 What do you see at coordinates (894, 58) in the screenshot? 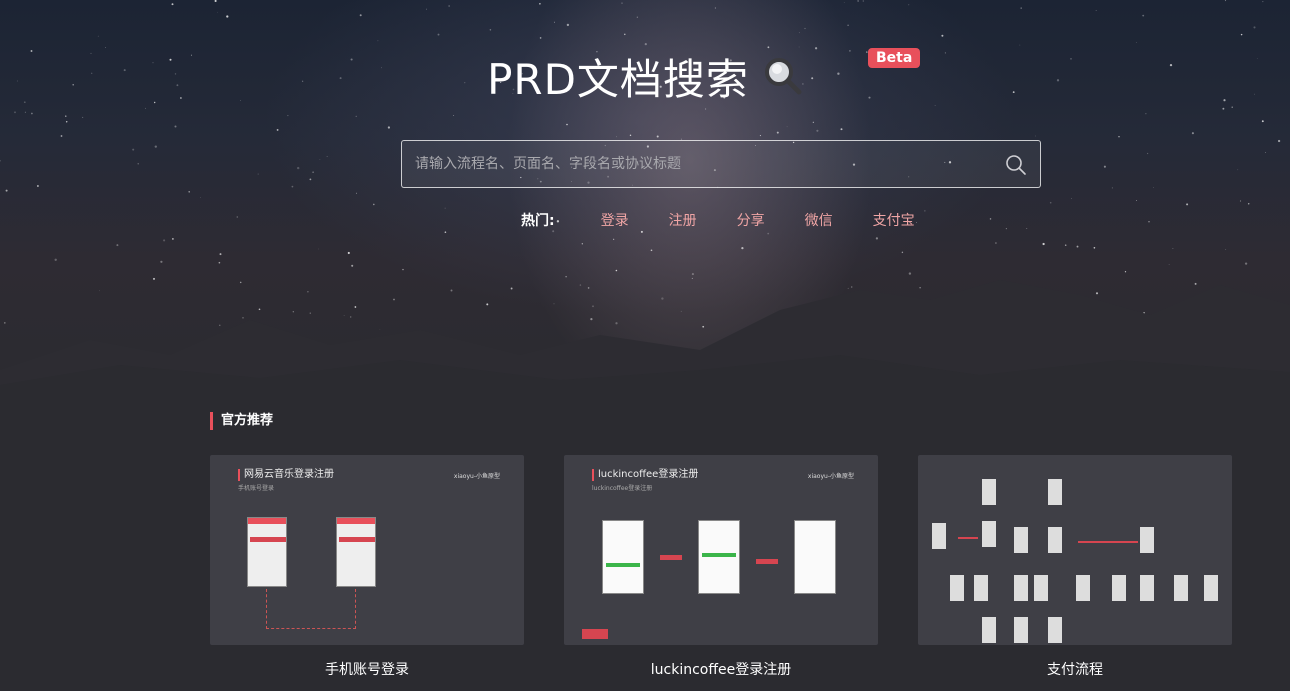
I see `beta-badge: Beta` at bounding box center [894, 58].